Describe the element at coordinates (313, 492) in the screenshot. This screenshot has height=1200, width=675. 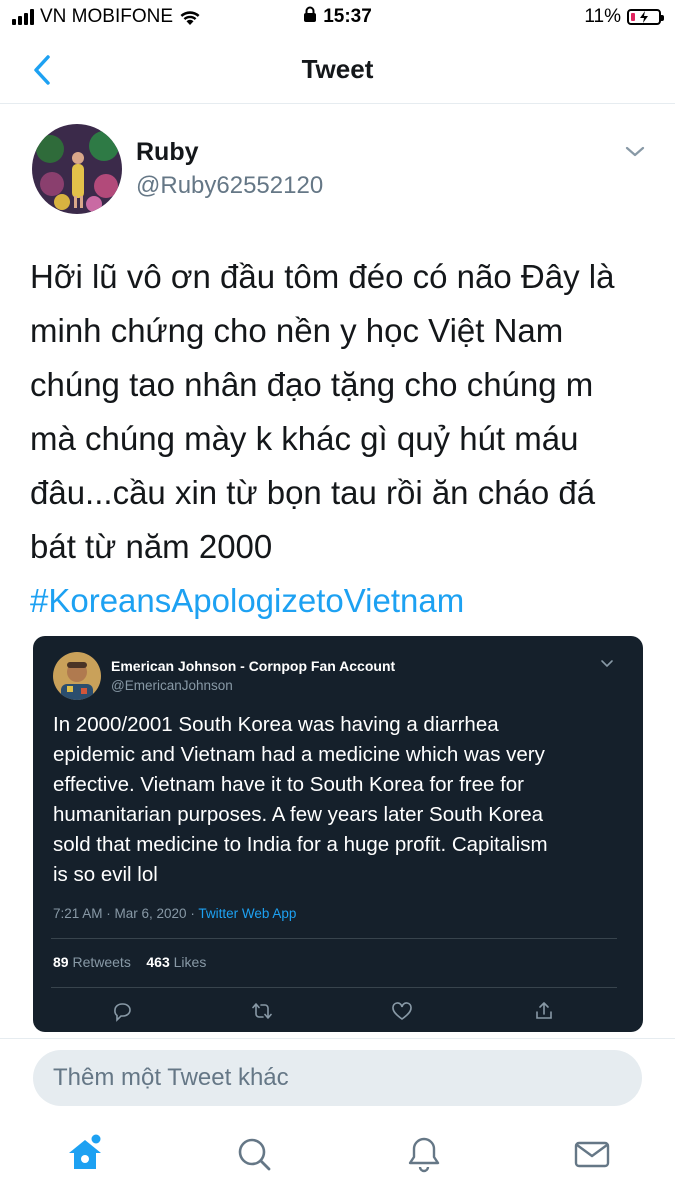
I see `tweet-text-line: đâu...cầu xin từ bọn tau rồi ăn cháo đá` at that location.